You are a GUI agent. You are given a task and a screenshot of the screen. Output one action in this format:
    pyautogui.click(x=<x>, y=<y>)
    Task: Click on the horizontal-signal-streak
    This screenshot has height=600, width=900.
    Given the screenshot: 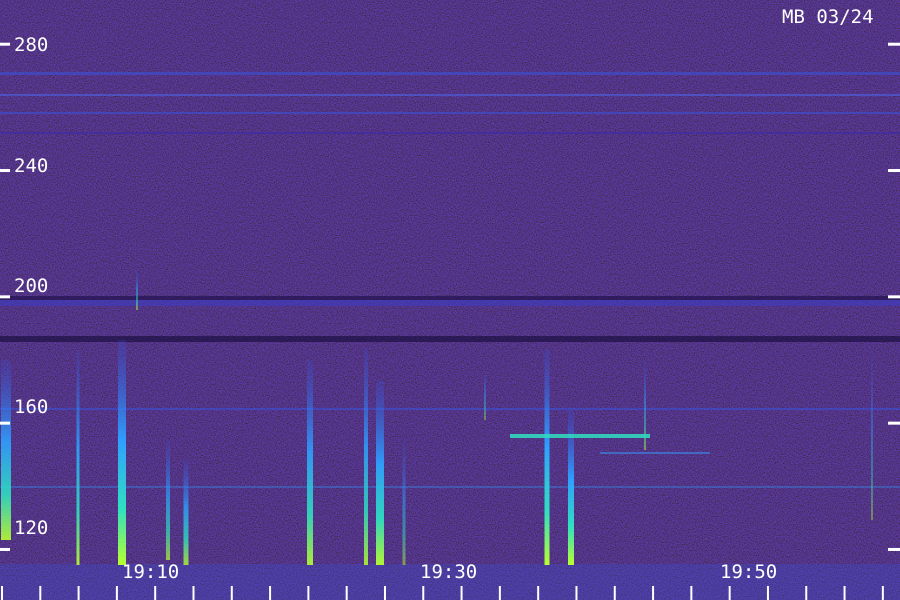 What is the action you would take?
    pyautogui.click(x=580, y=436)
    